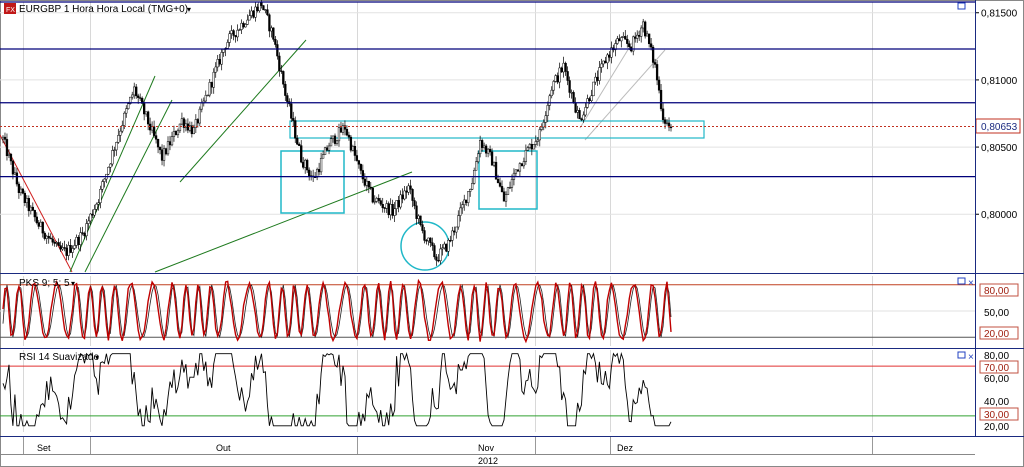 The height and width of the screenshot is (467, 1024). I want to click on pks-close-icon: ×, so click(971, 283).